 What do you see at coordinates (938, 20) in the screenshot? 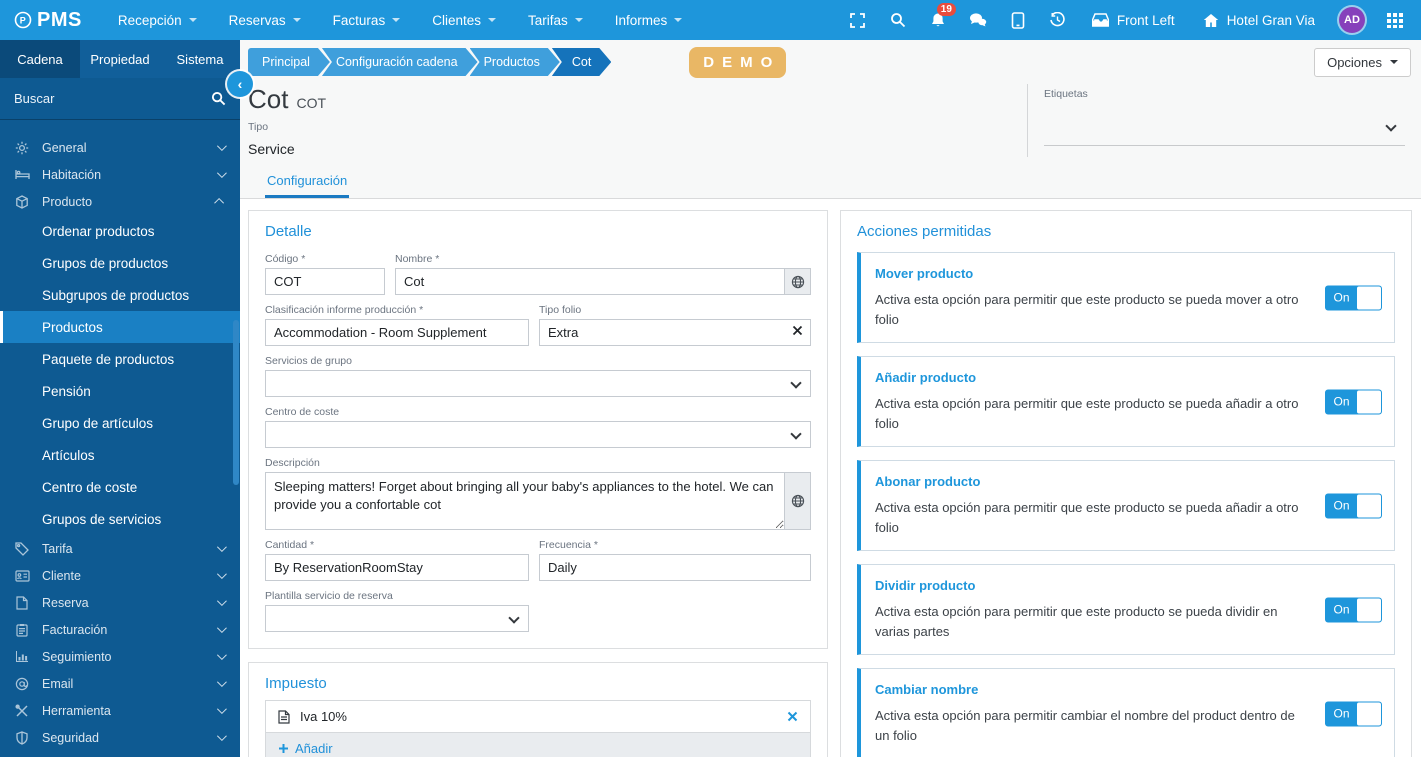
I see `notifications-button: 19` at bounding box center [938, 20].